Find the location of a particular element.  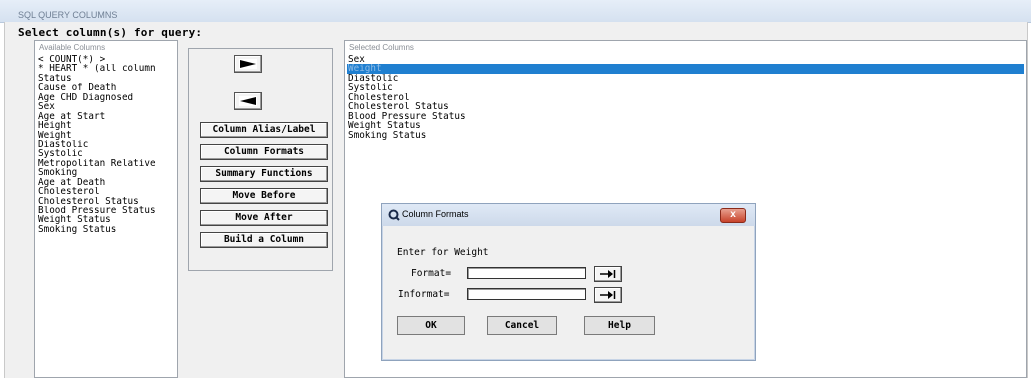

format-select-button is located at coordinates (608, 274).